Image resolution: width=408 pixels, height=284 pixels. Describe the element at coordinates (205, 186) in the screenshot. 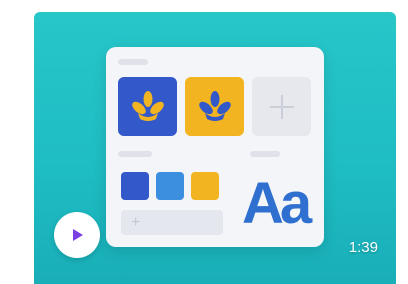

I see `color-swatch-yellow` at that location.